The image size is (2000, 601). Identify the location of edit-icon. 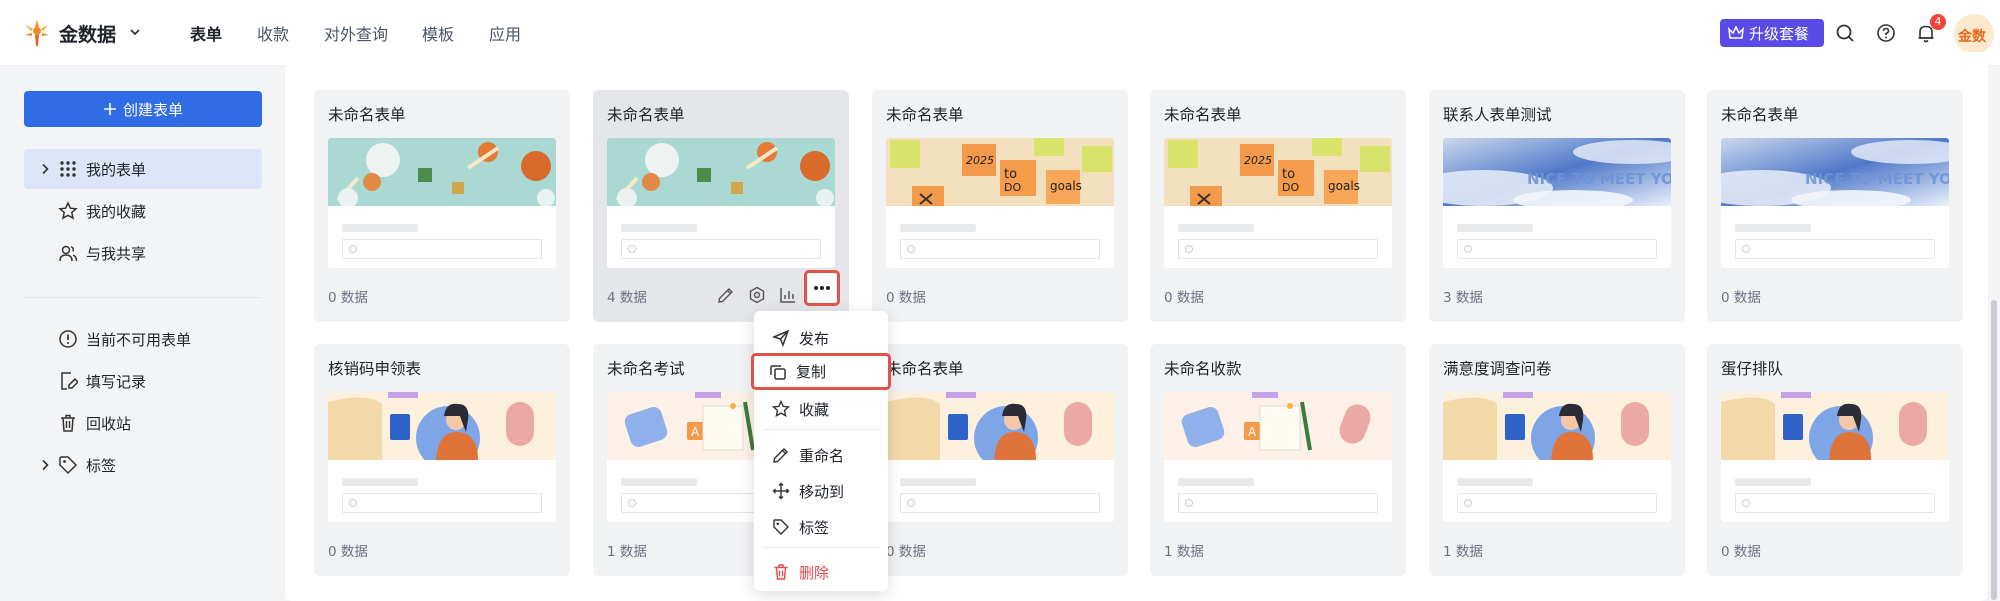
(726, 295).